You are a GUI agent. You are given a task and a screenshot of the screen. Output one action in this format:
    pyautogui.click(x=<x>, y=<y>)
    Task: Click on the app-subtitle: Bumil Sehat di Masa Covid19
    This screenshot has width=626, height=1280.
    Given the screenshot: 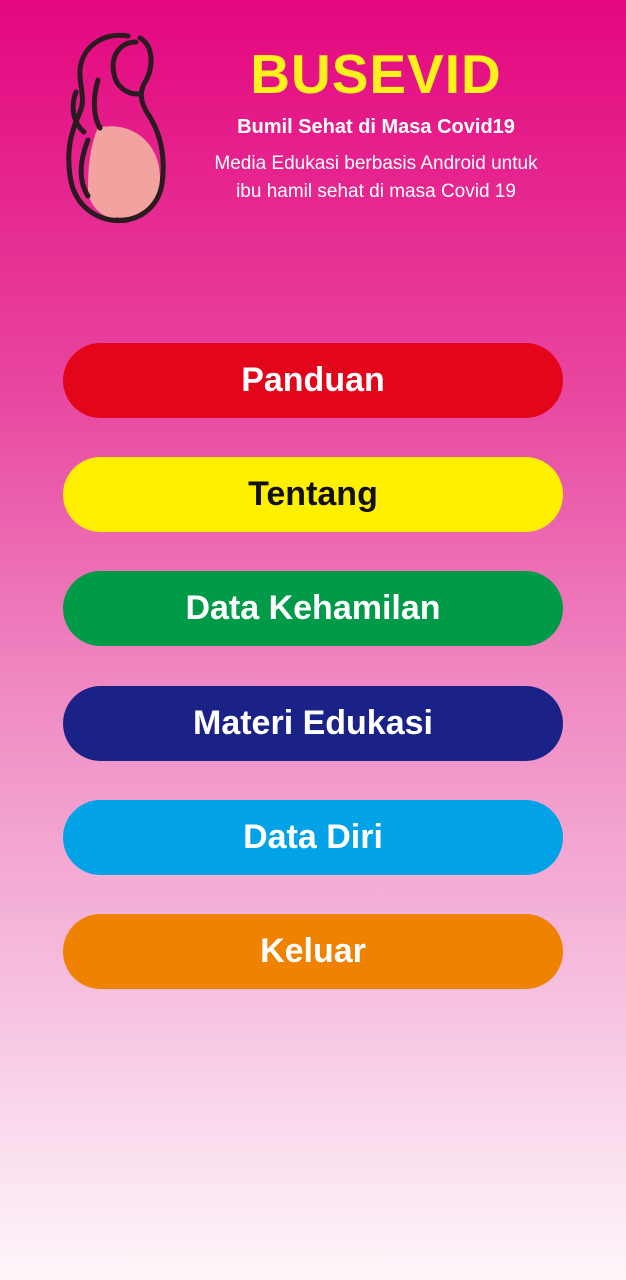 What is the action you would take?
    pyautogui.click(x=376, y=127)
    